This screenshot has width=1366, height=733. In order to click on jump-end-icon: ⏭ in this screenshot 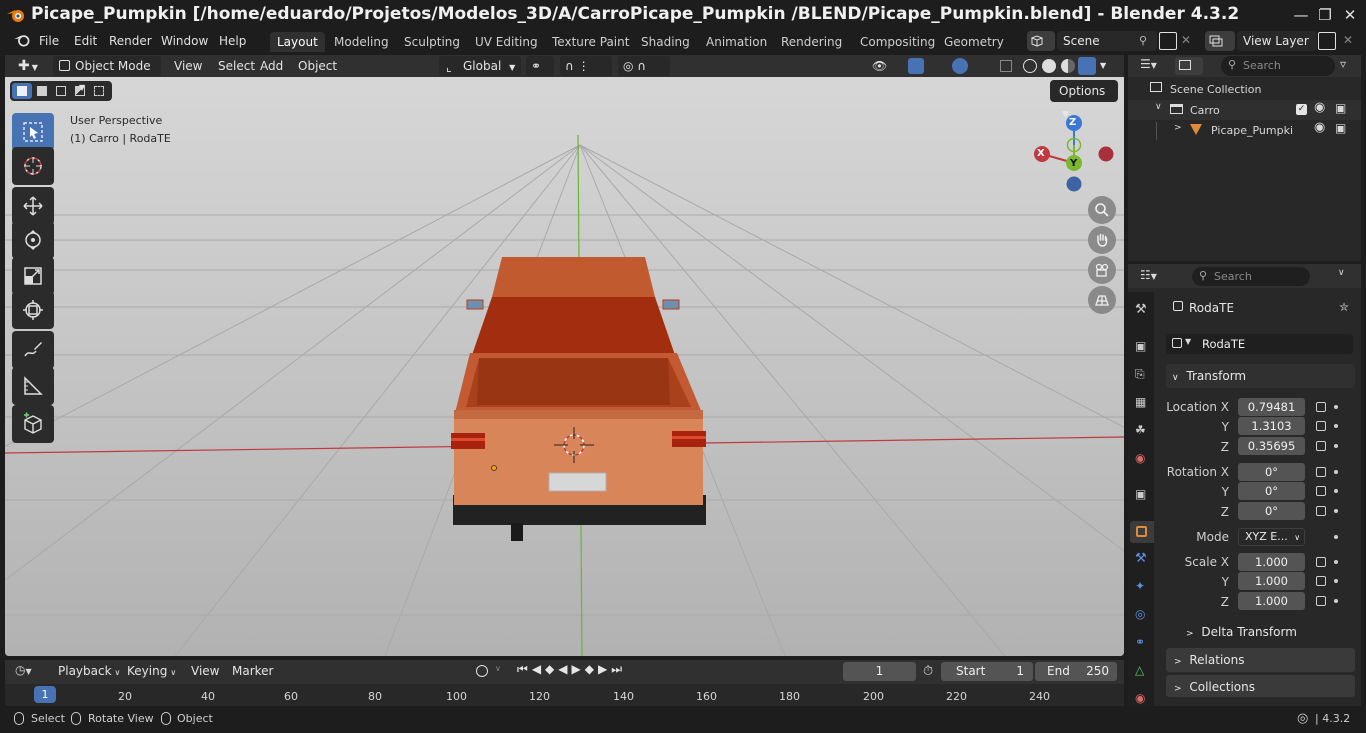, I will do `click(618, 669)`.